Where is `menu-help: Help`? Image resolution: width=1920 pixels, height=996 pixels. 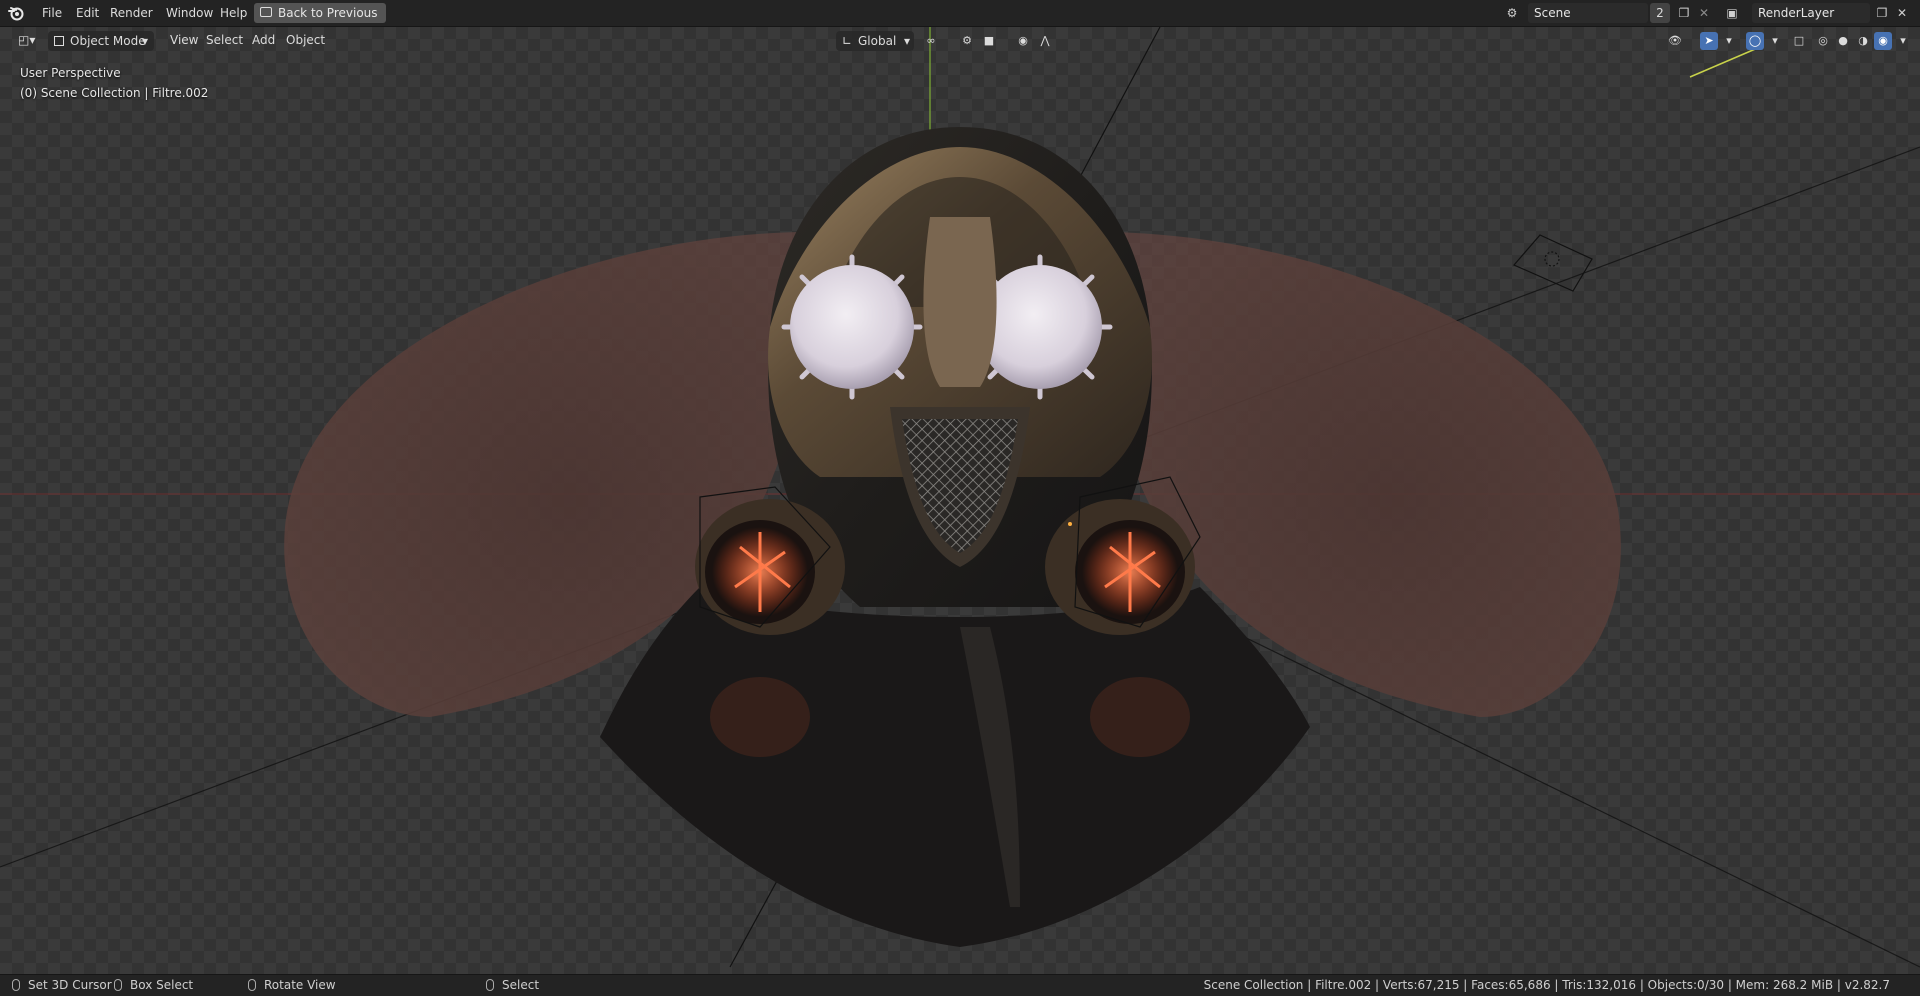 menu-help: Help is located at coordinates (233, 13).